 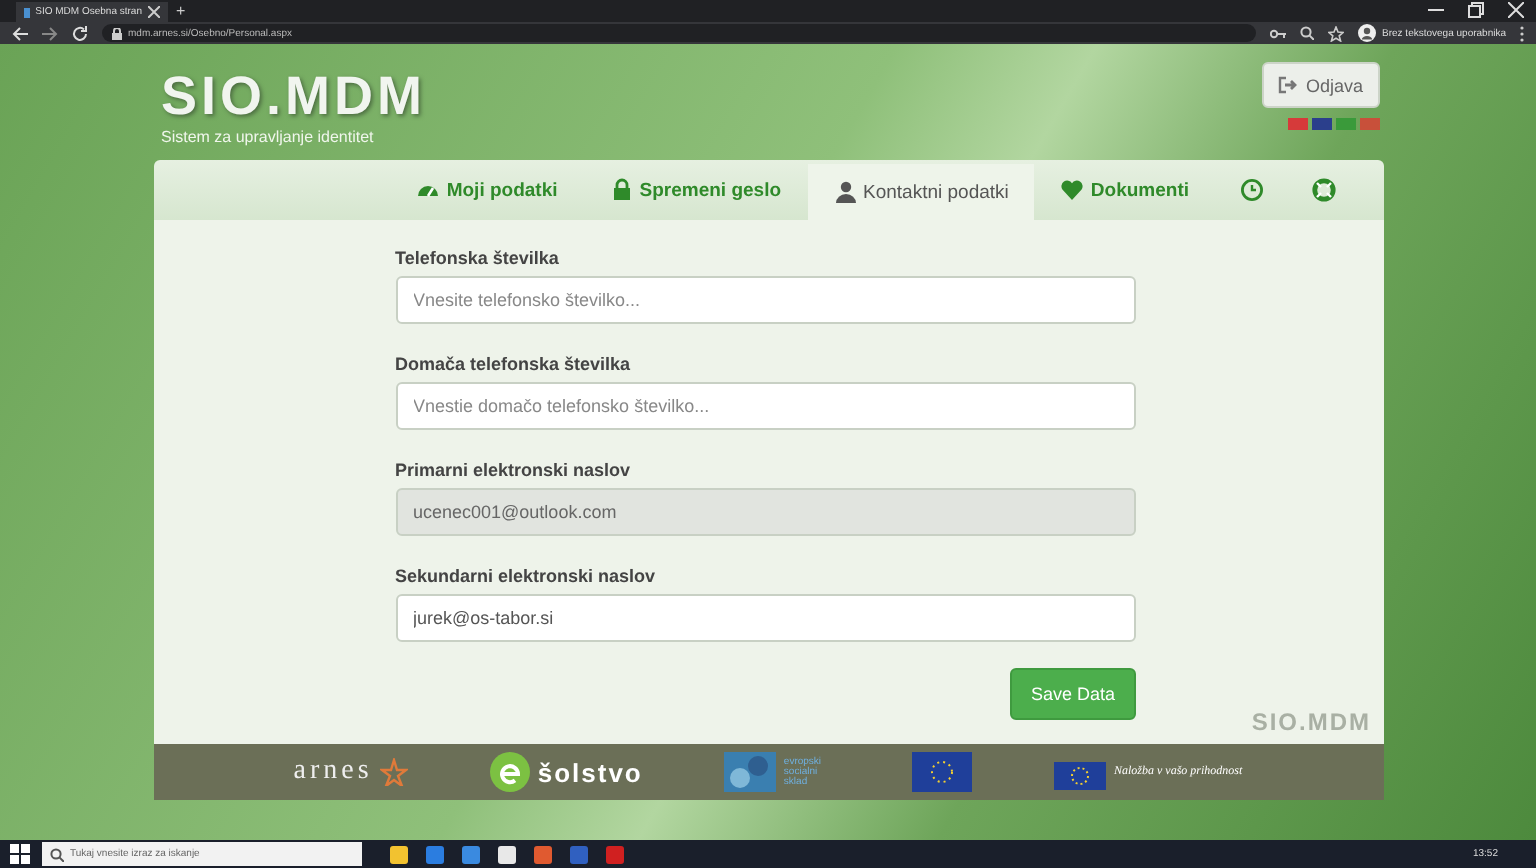 I want to click on nav-tab: Dokumenti, so click(x=1124, y=190).